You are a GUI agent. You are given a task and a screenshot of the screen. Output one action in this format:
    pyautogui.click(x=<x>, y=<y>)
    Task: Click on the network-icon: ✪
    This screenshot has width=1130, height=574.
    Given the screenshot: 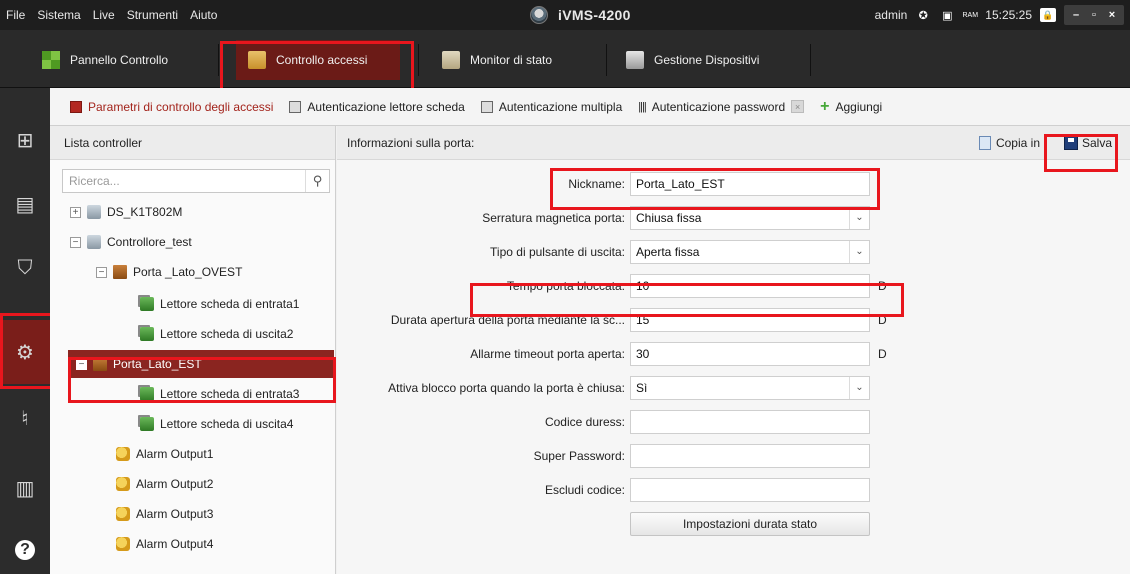 What is the action you would take?
    pyautogui.click(x=923, y=15)
    